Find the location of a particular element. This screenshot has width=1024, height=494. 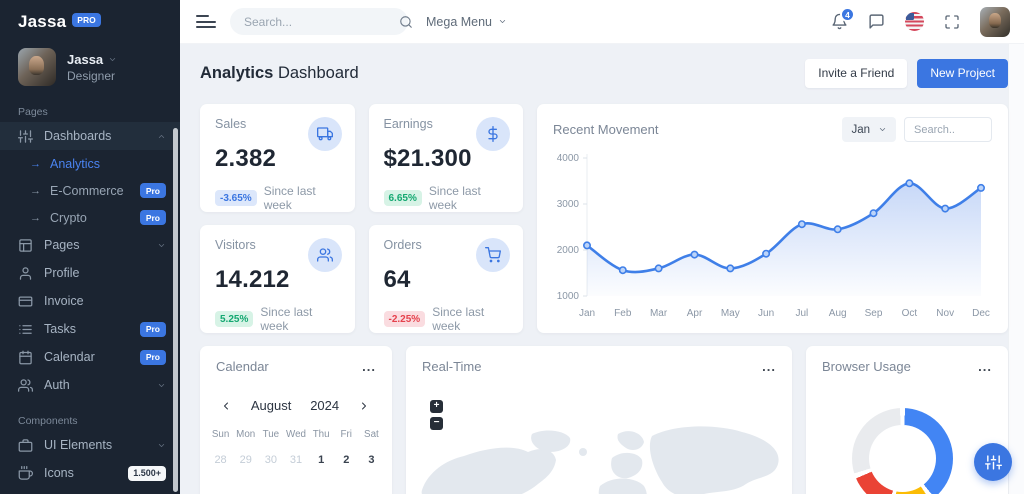

user-role: Designer is located at coordinates (91, 75).